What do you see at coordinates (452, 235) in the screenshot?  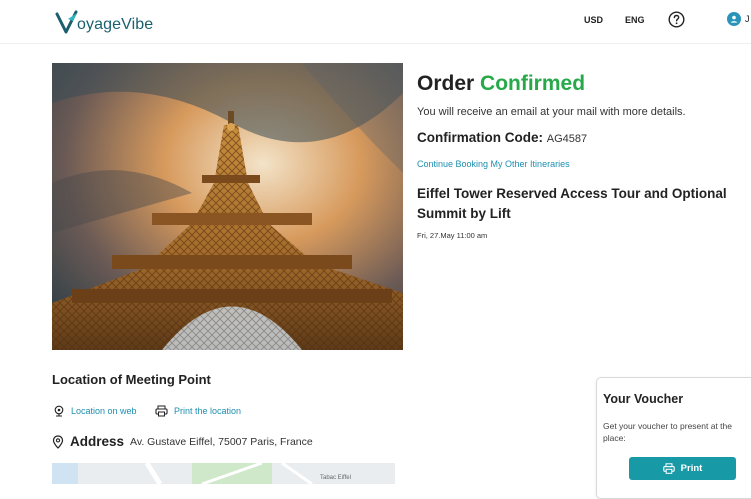 I see `tour-date: Fri, 27.May 11:00 am` at bounding box center [452, 235].